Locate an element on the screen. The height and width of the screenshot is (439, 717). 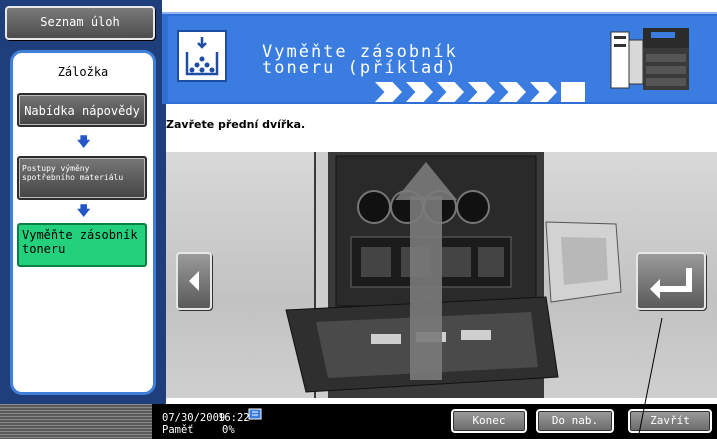
end-button: Konec is located at coordinates (489, 421).